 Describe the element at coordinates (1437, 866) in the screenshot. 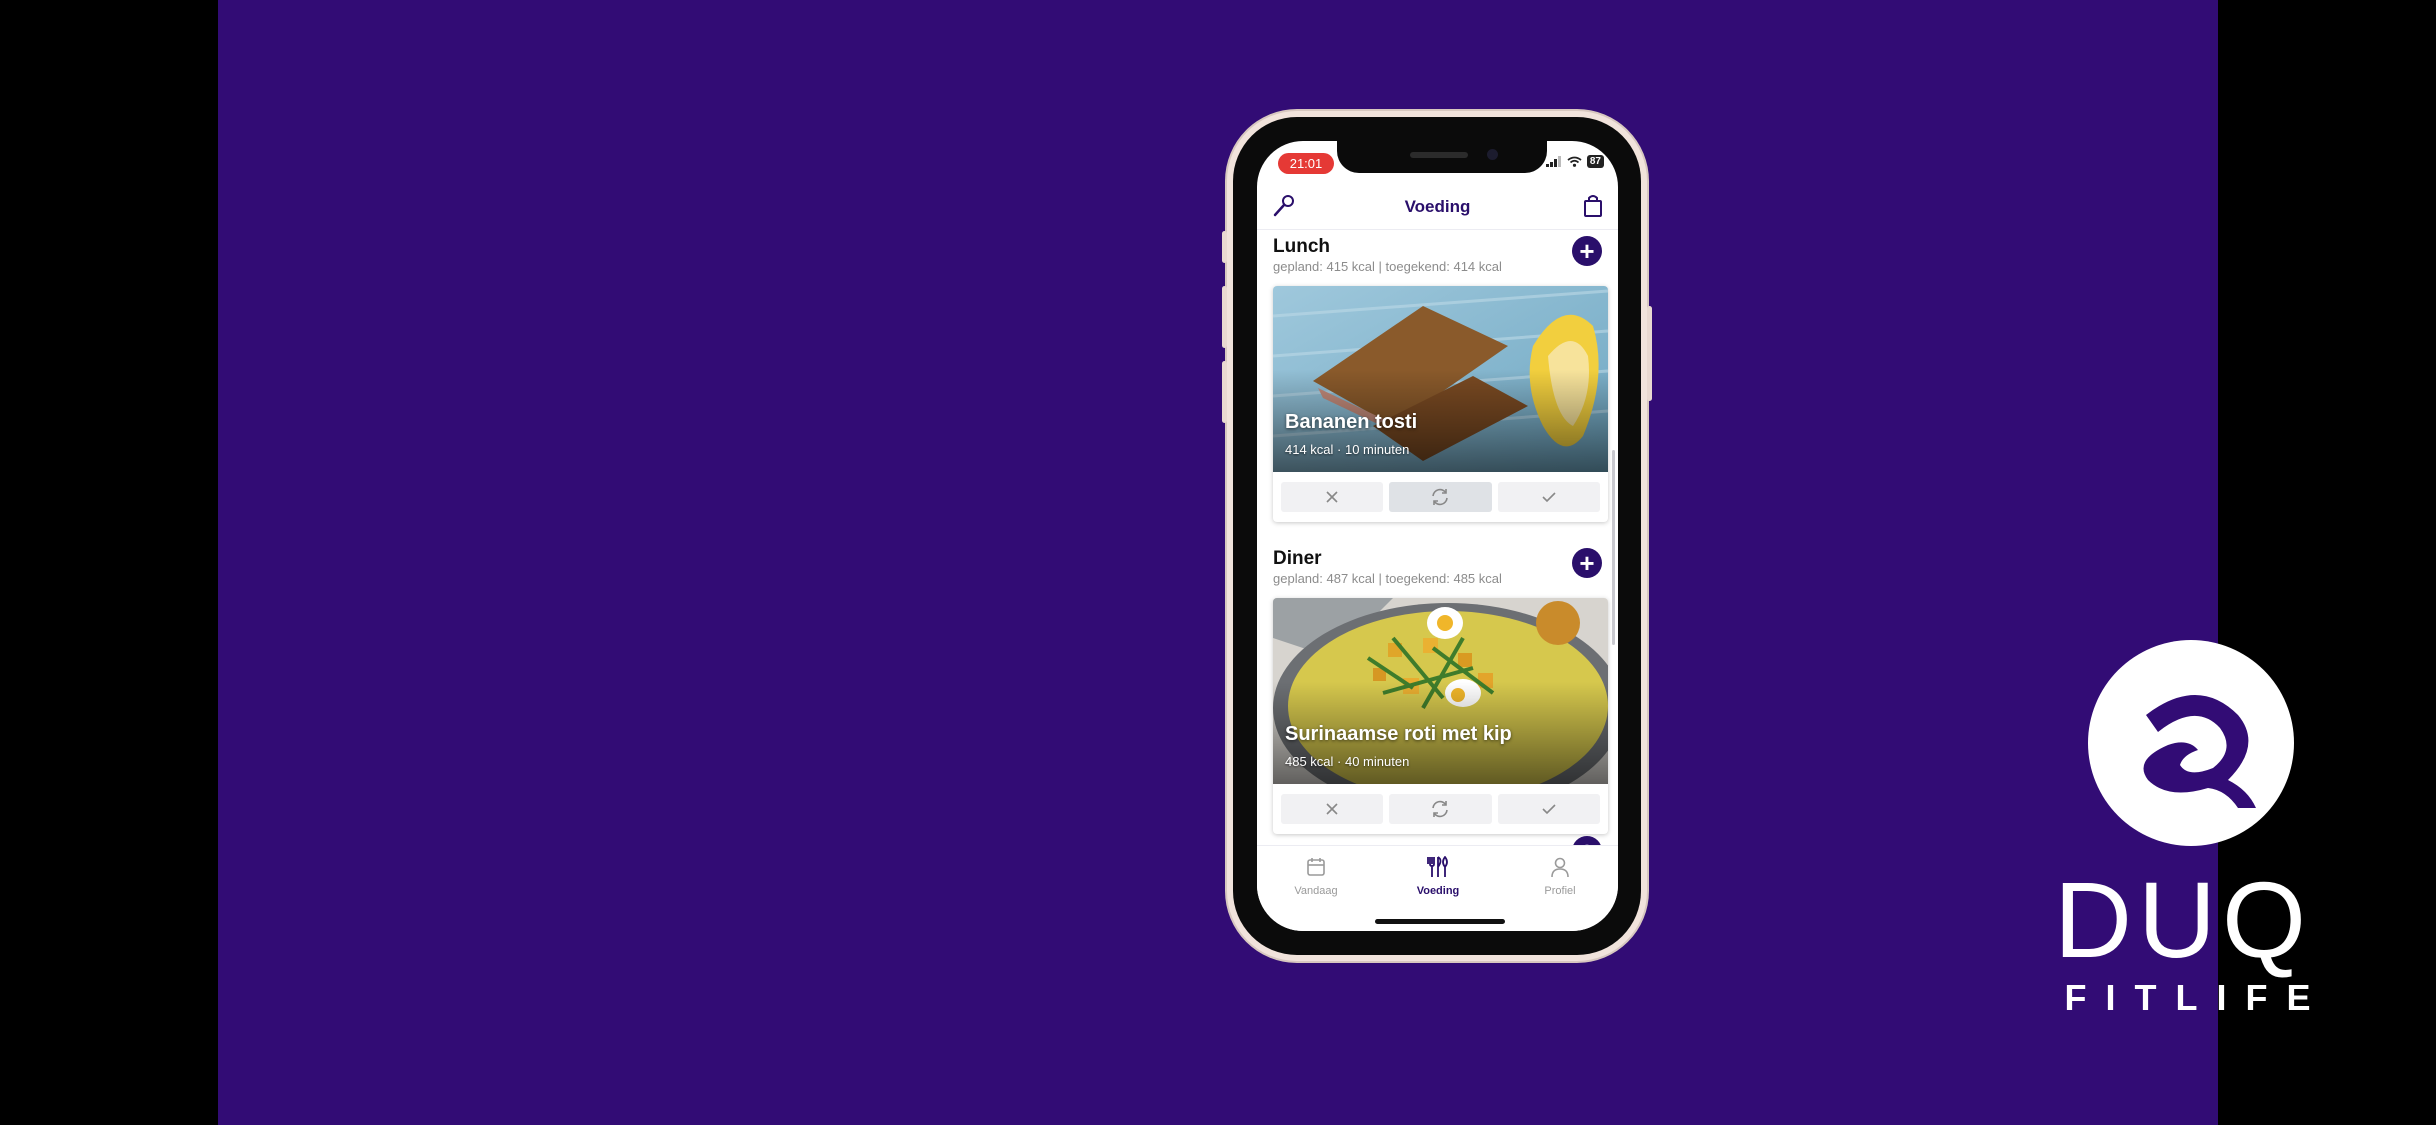

I see `cutlery-icon` at that location.